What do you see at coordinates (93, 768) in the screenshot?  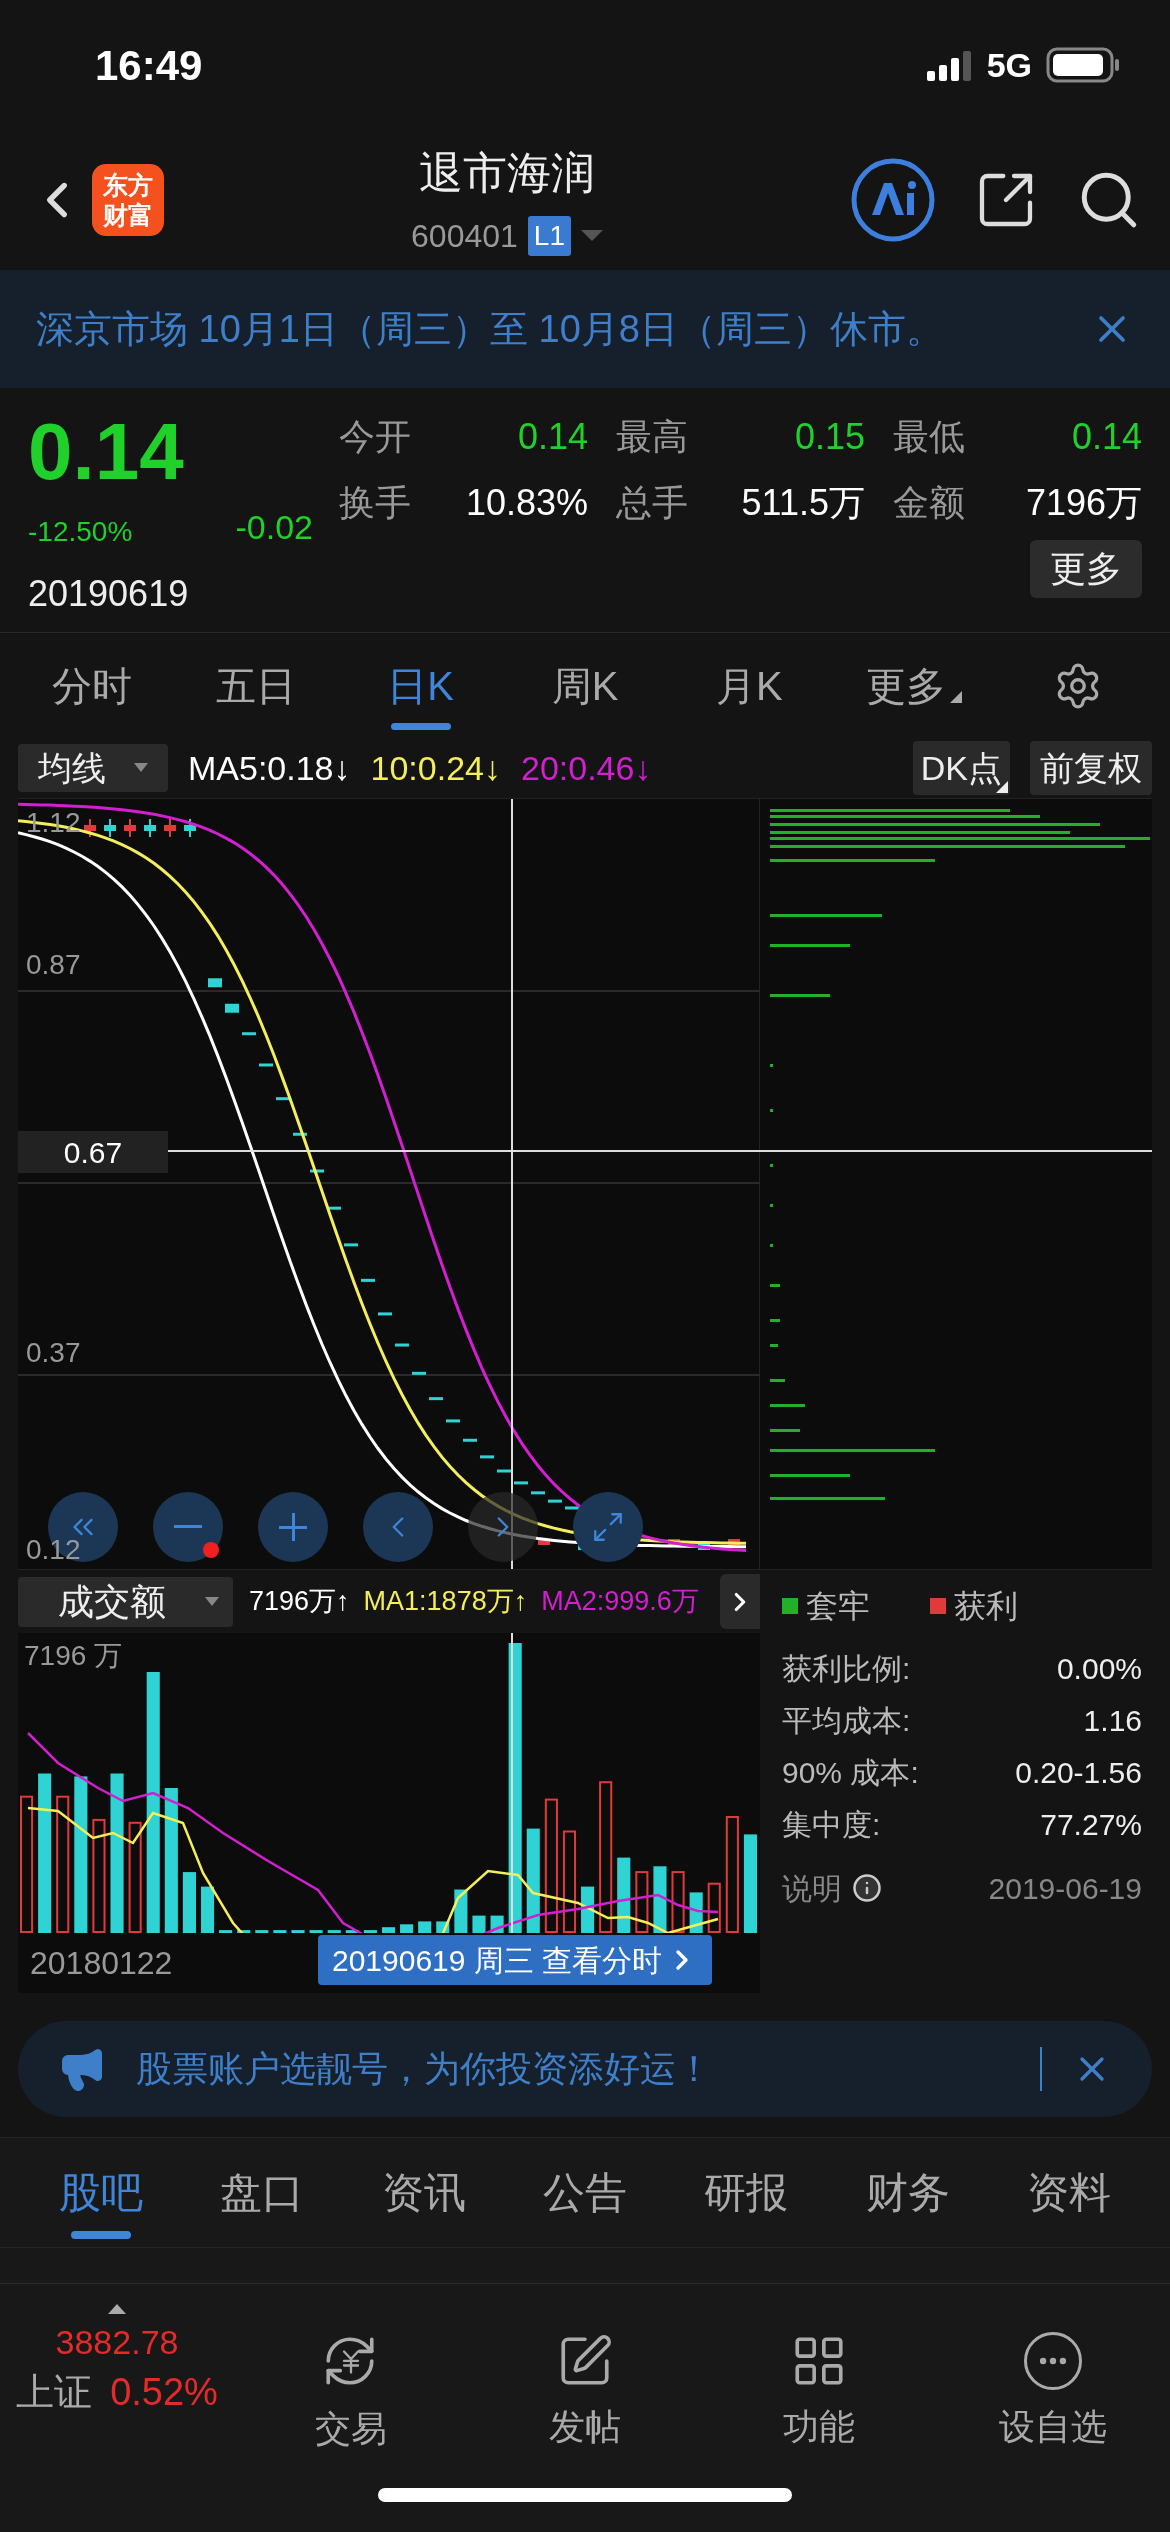 I see `indicator-selector: 均线` at bounding box center [93, 768].